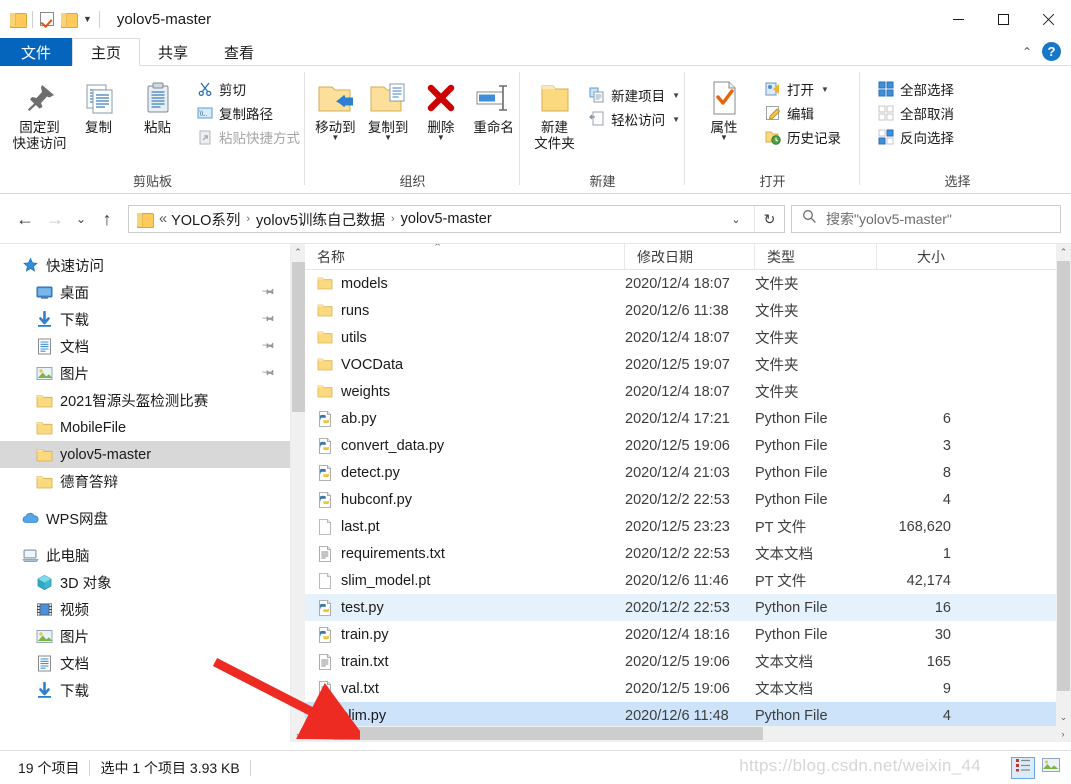  What do you see at coordinates (803, 113) in the screenshot?
I see `edit-button: 编辑` at bounding box center [803, 113].